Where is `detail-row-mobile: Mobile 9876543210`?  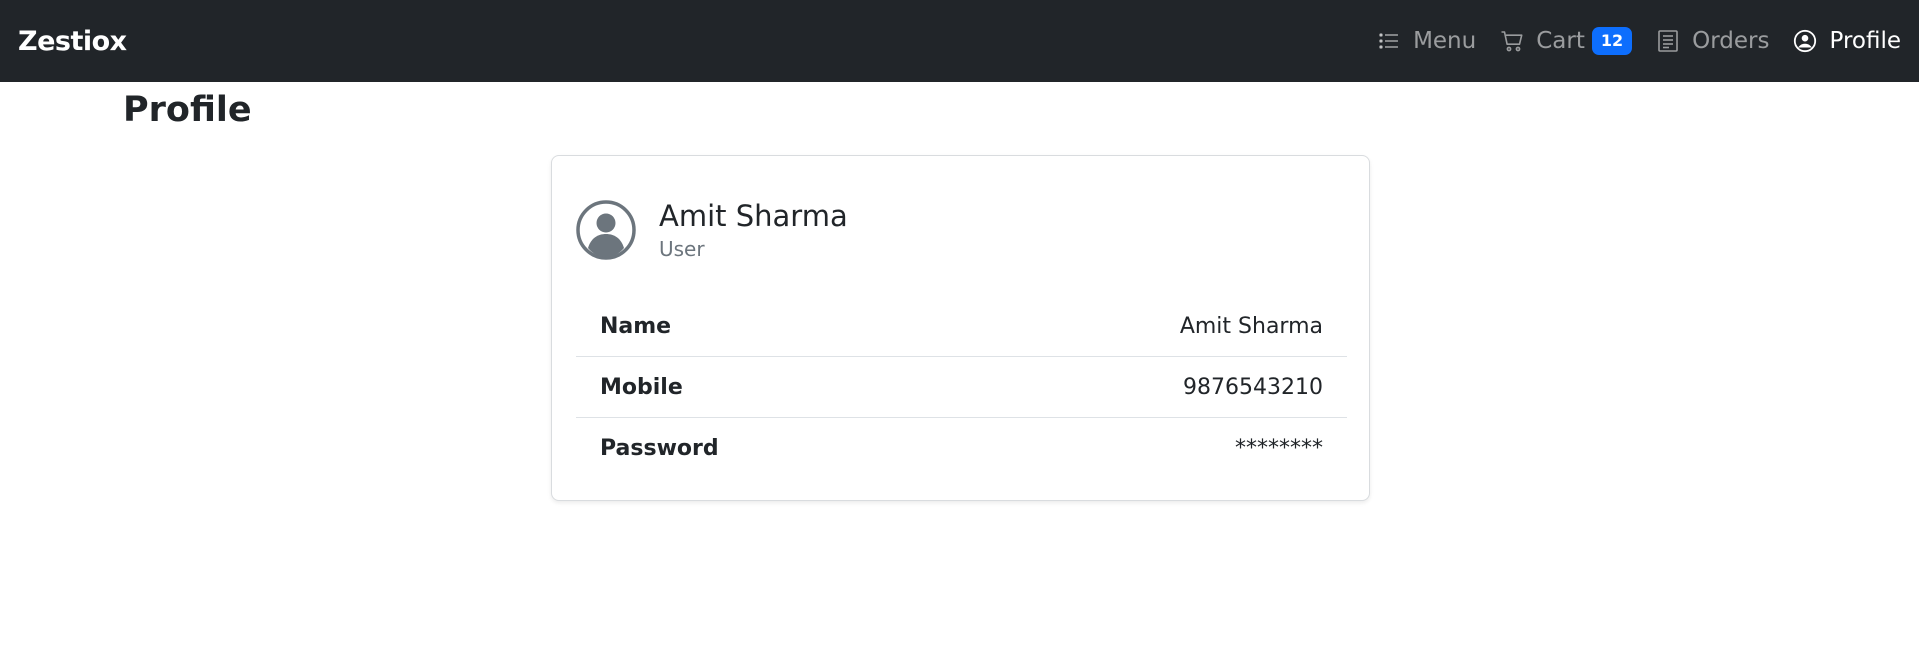
detail-row-mobile: Mobile 9876543210 is located at coordinates (961, 387).